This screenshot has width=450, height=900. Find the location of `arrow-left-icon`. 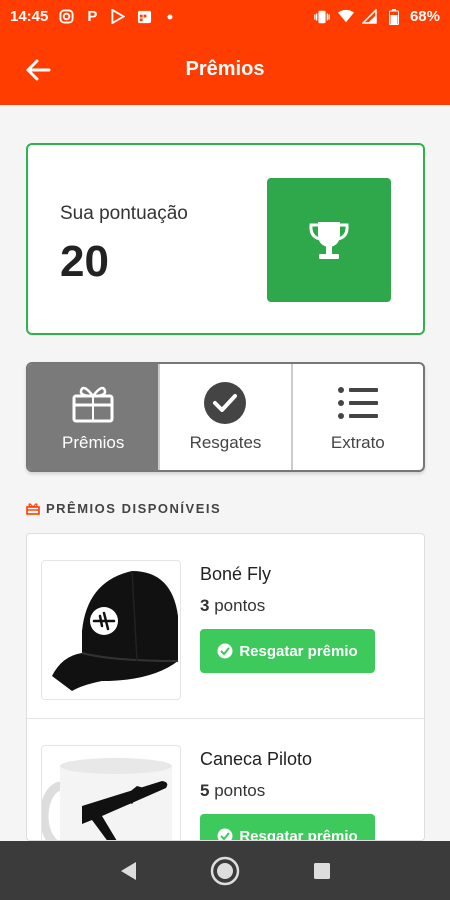

arrow-left-icon is located at coordinates (38, 70).